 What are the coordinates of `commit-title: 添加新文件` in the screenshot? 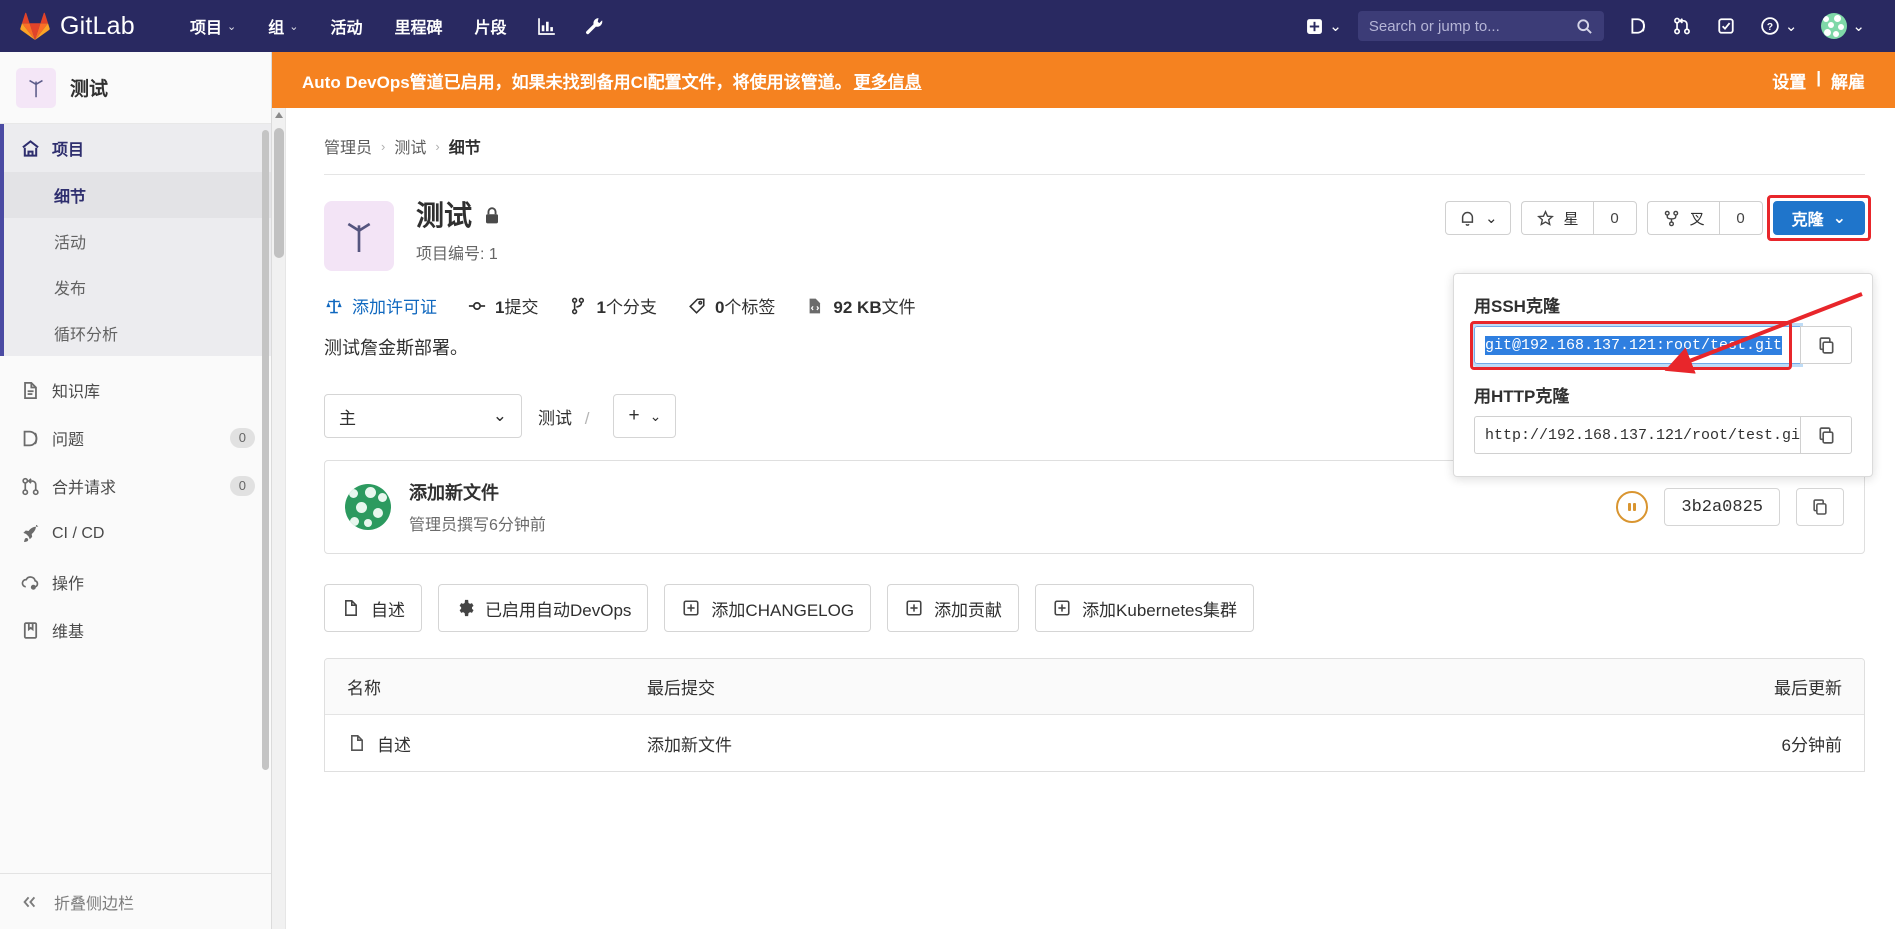 It's located at (477, 492).